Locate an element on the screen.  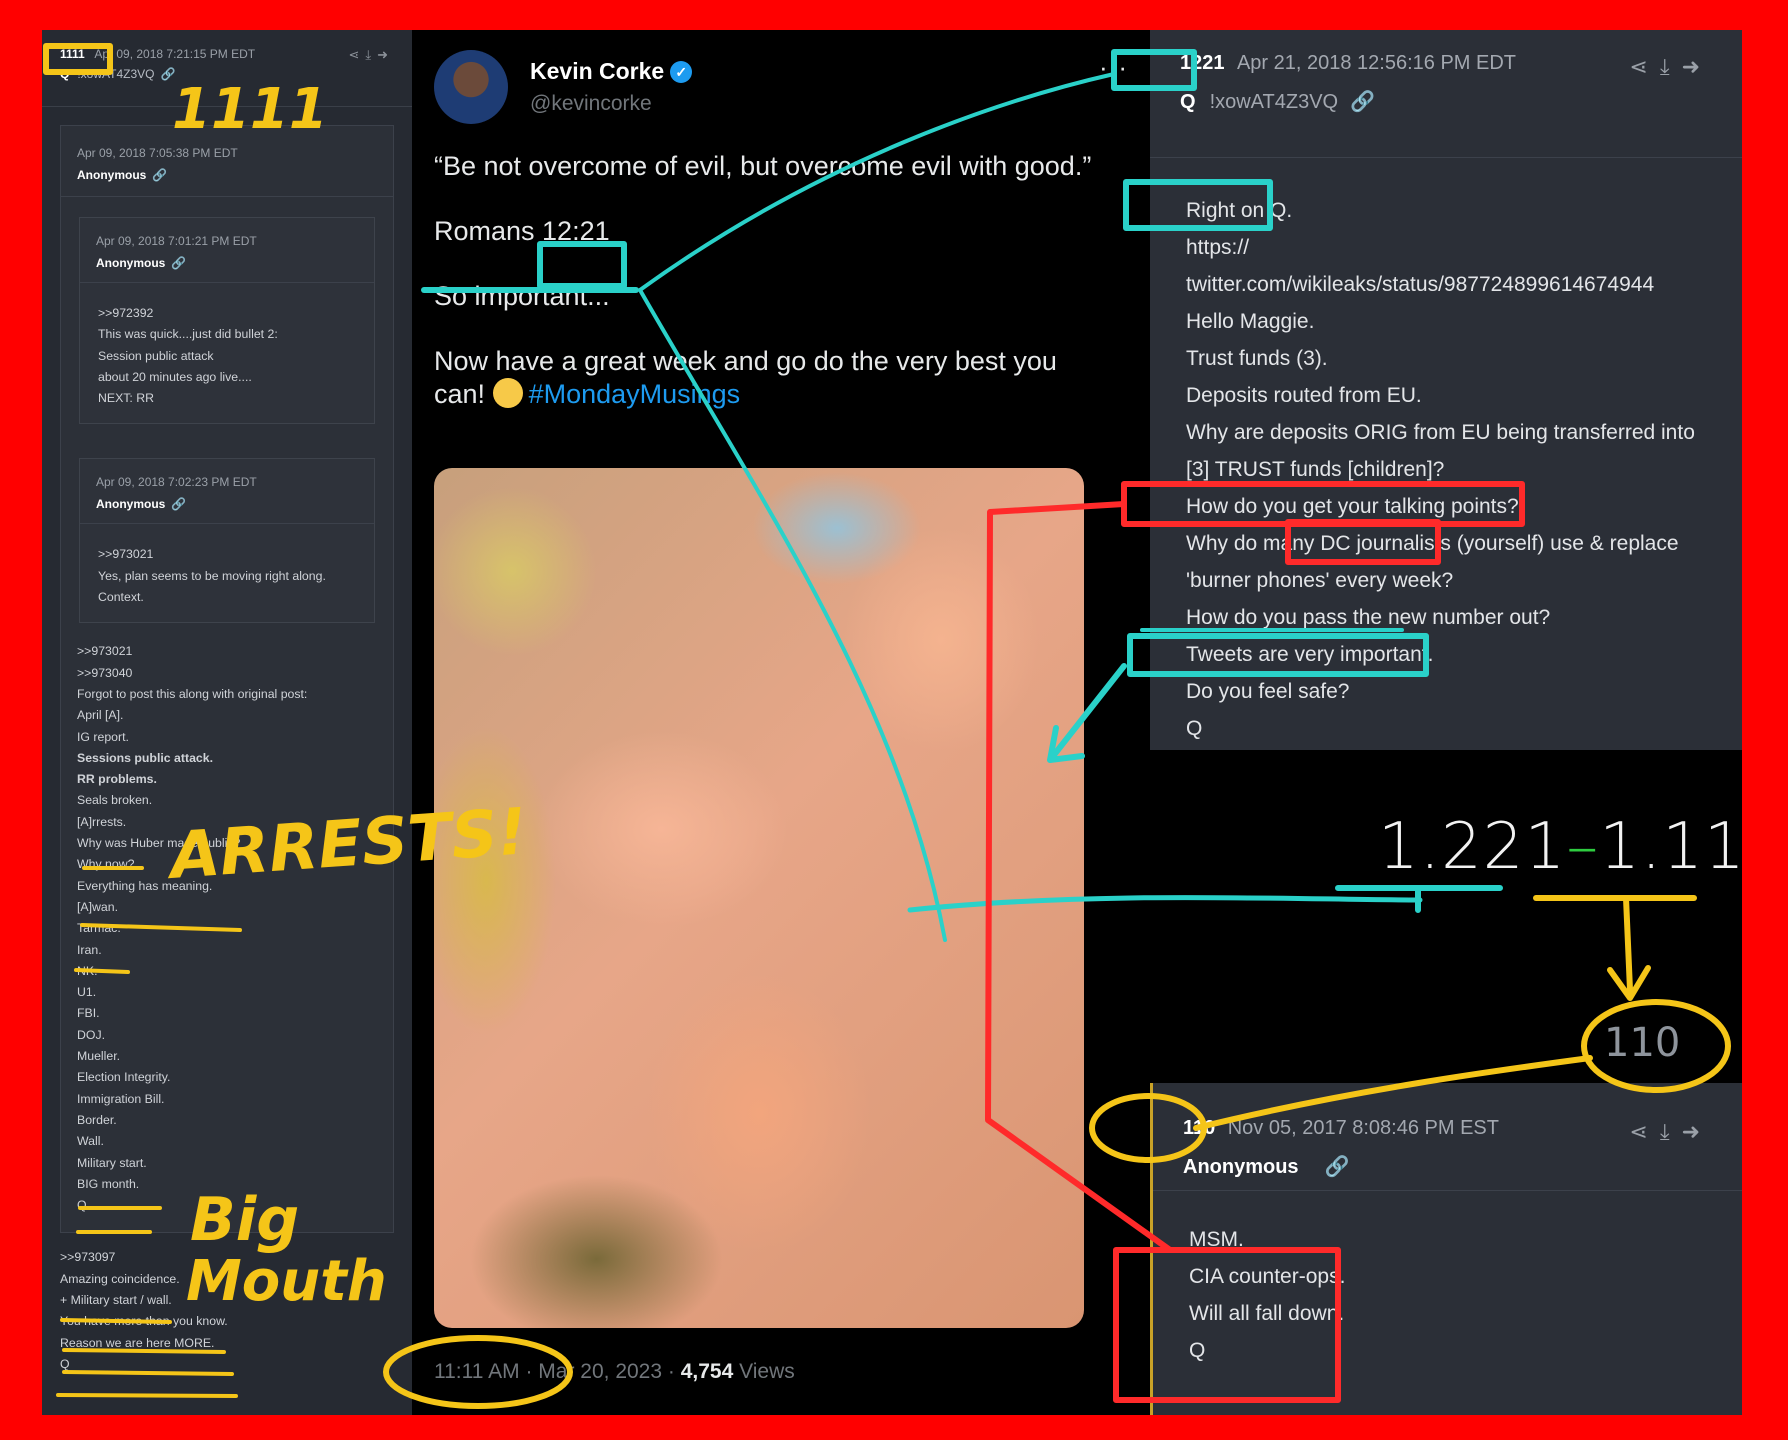
views-label: Views is located at coordinates (767, 1371).